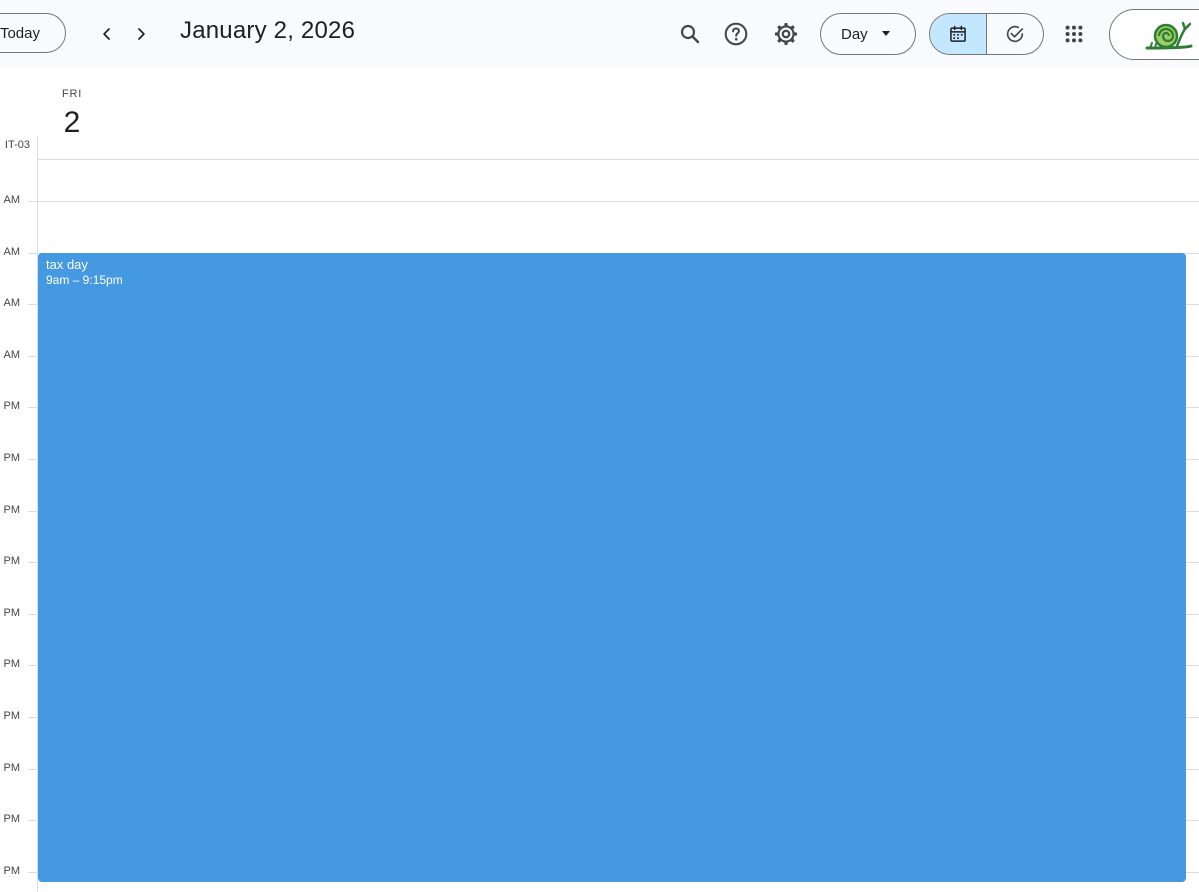  What do you see at coordinates (599, 34) in the screenshot?
I see `top-bar: Today January 2, 2026 Day` at bounding box center [599, 34].